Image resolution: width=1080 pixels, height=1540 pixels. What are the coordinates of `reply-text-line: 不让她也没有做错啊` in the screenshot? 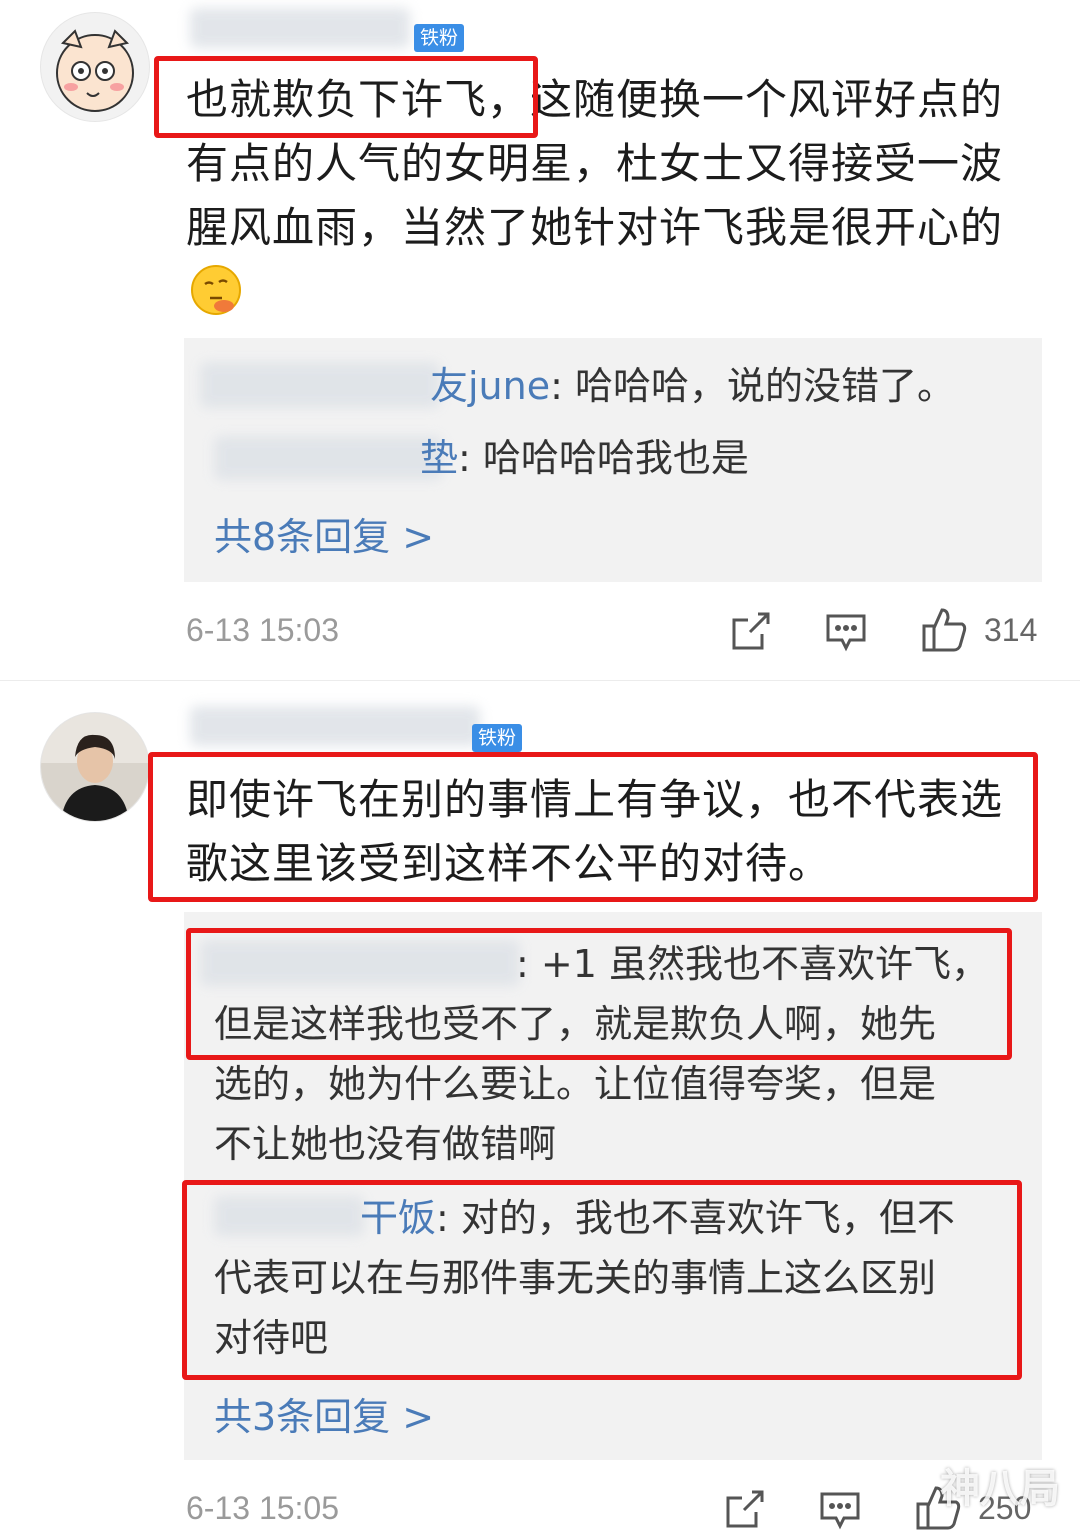 It's located at (385, 1144).